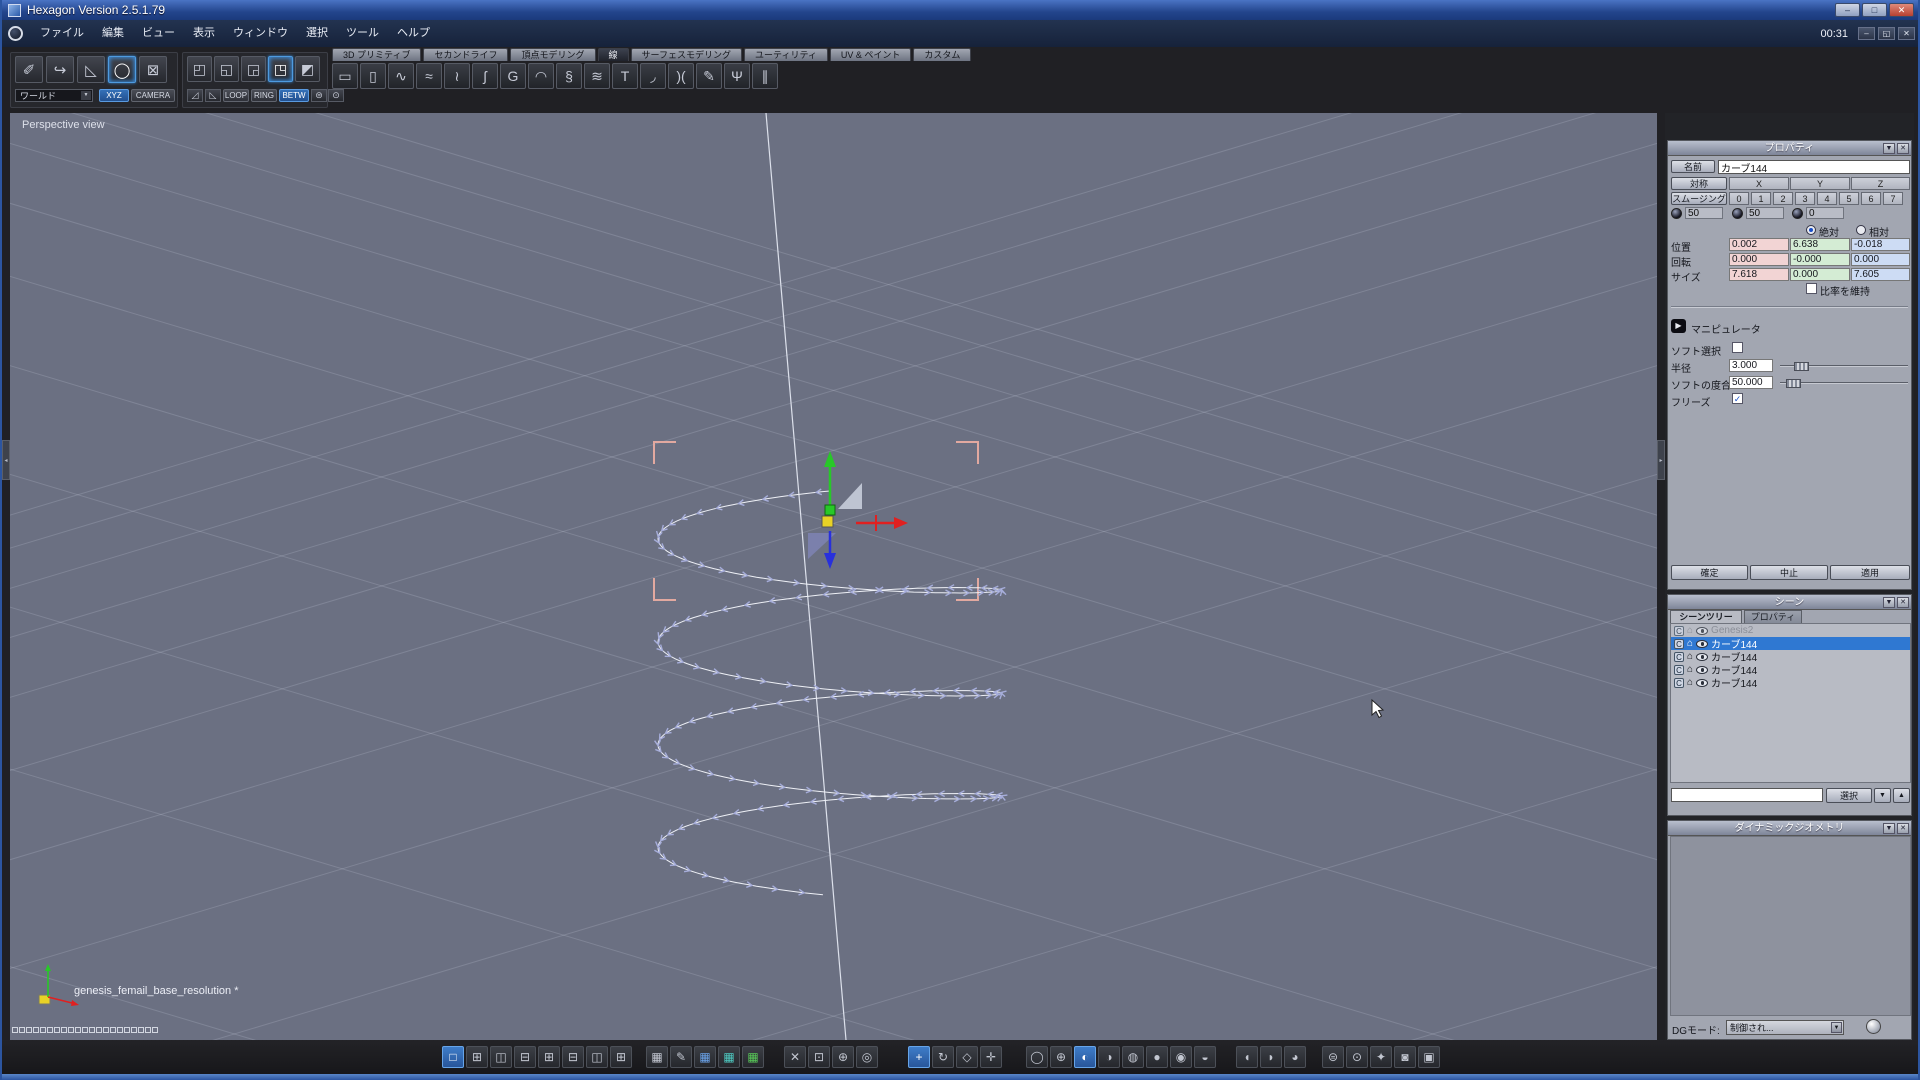  What do you see at coordinates (1785, 1027) in the screenshot?
I see `dg-mode-dropdown: 制御され... ▼` at bounding box center [1785, 1027].